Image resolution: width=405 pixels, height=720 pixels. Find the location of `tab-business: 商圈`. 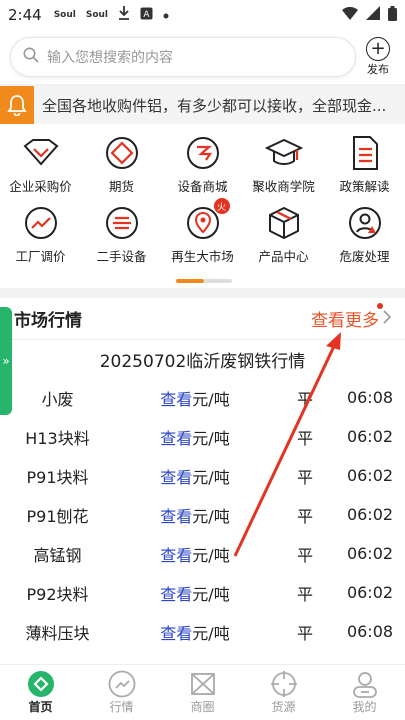

tab-business: 商圈 is located at coordinates (202, 692).